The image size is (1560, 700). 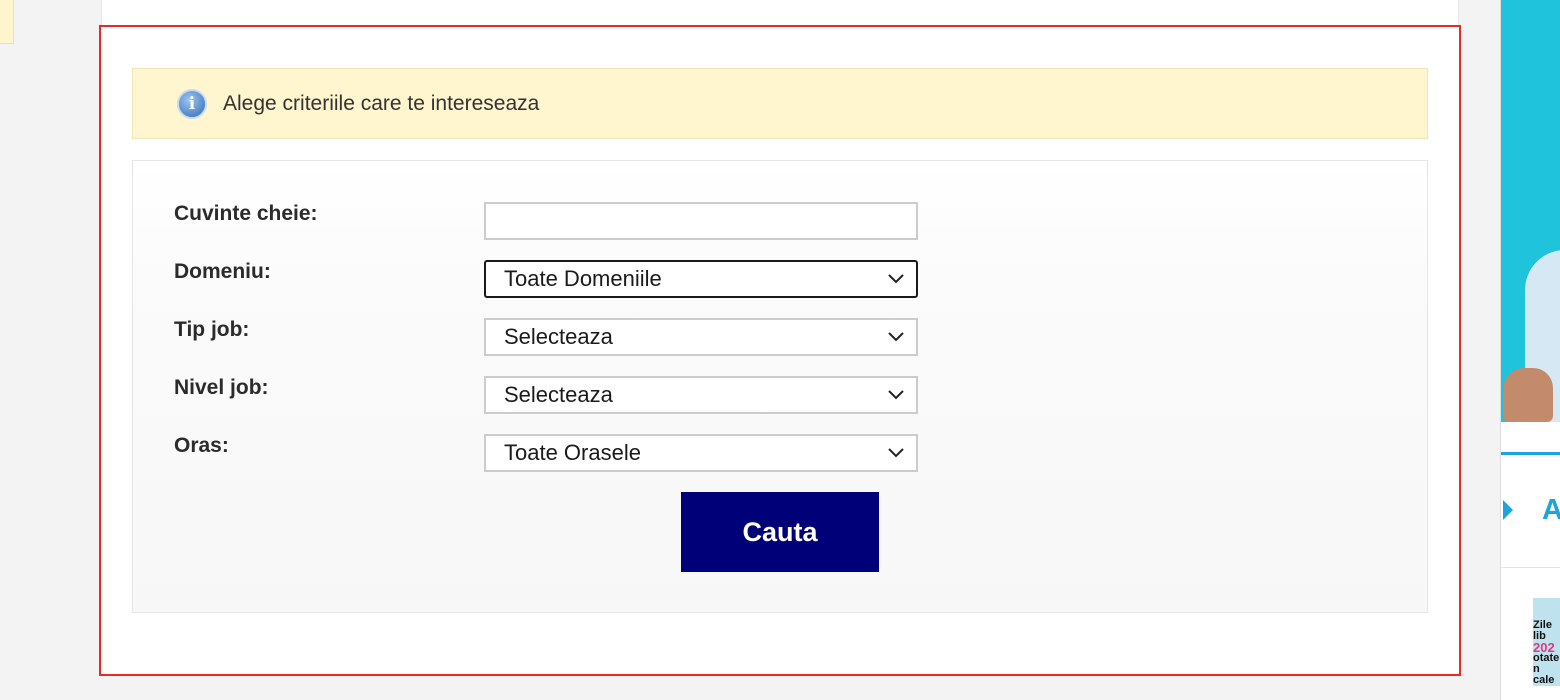 What do you see at coordinates (1551, 510) in the screenshot?
I see `sidebar-heading: A` at bounding box center [1551, 510].